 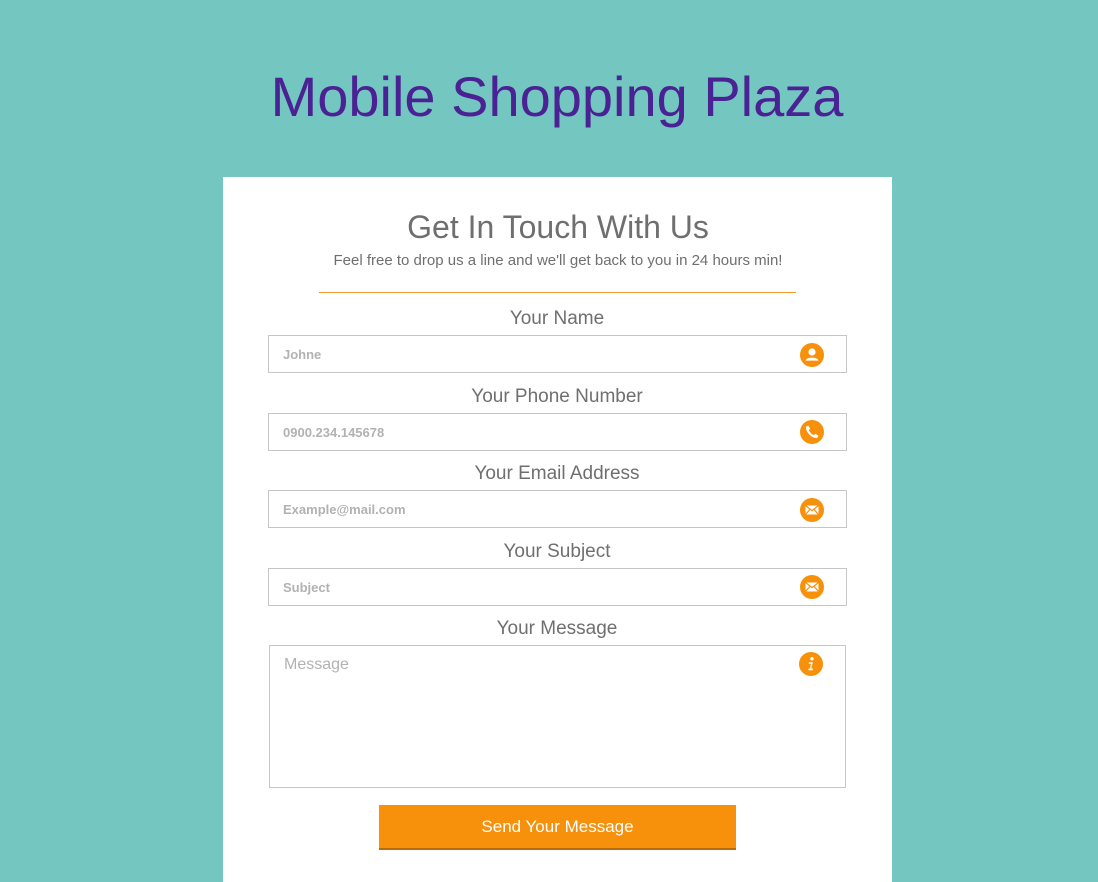 I want to click on user-icon, so click(x=812, y=355).